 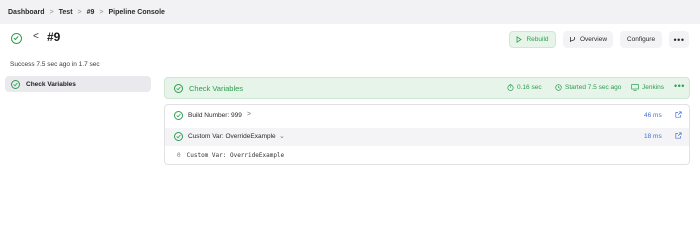 What do you see at coordinates (510, 87) in the screenshot?
I see `timer-icon` at bounding box center [510, 87].